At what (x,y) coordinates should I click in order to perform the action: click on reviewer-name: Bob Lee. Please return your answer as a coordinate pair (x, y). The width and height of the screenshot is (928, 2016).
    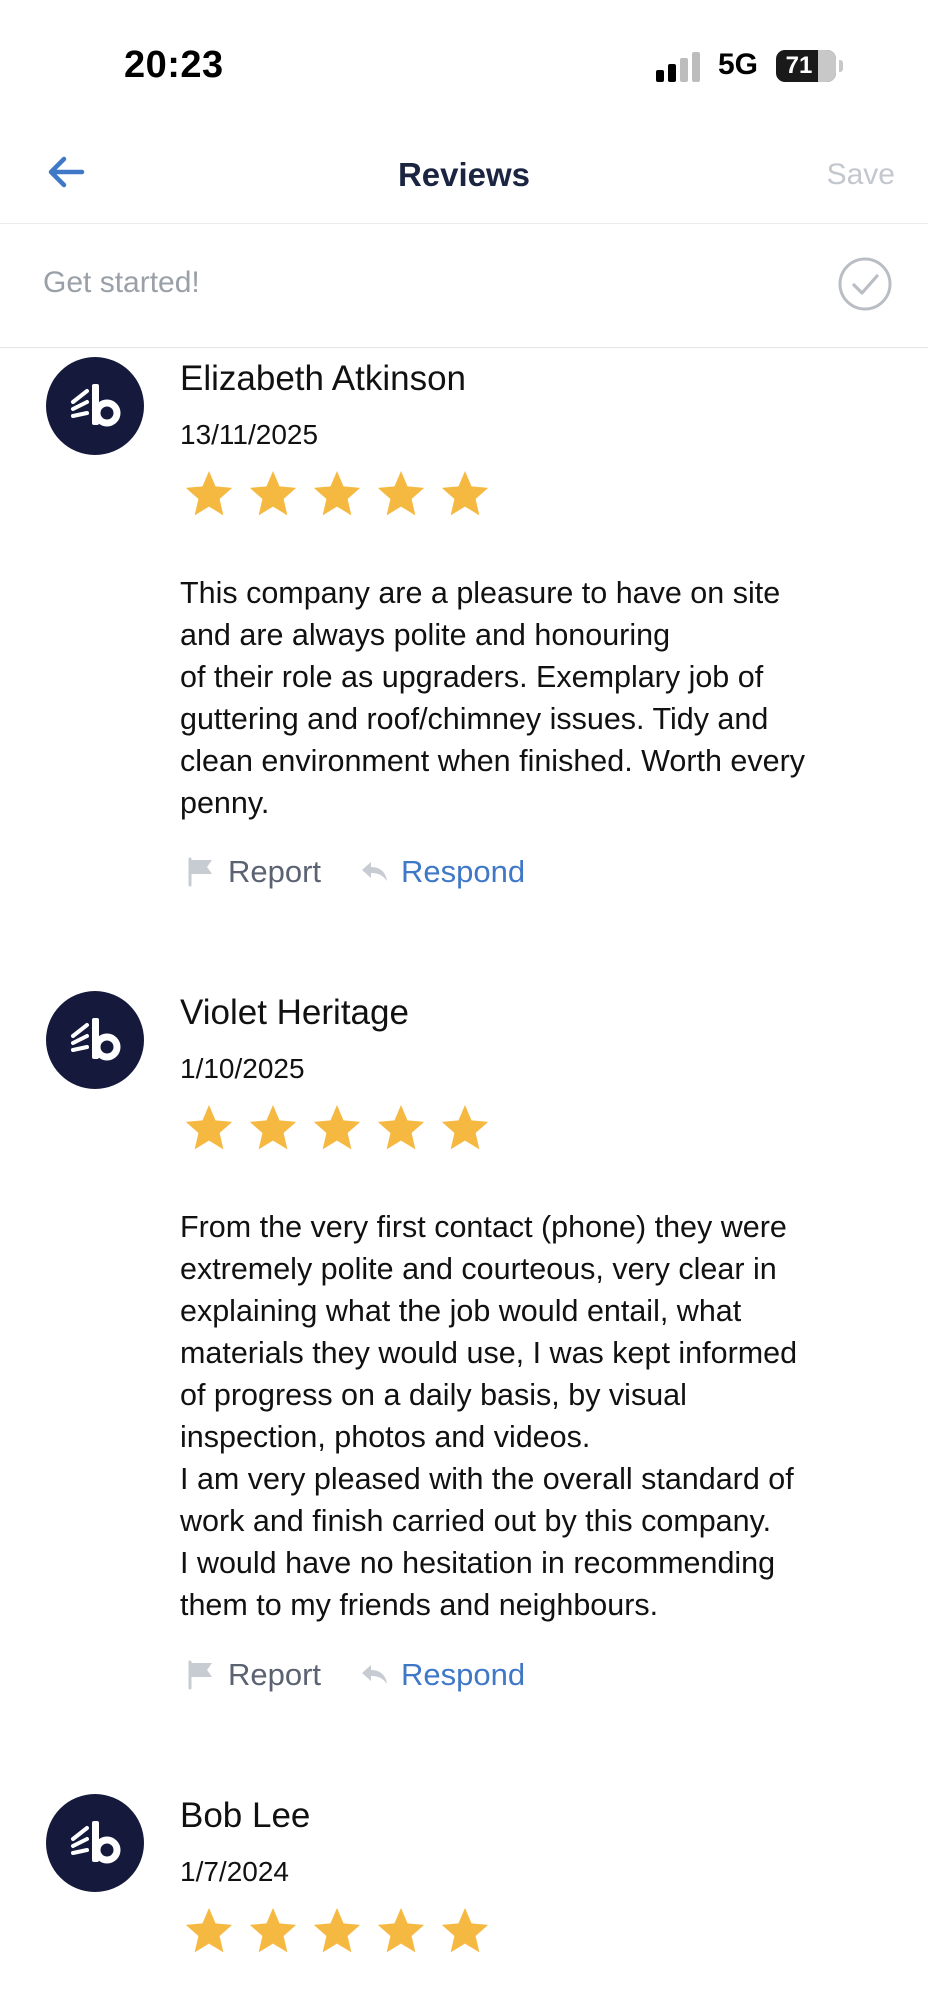
    Looking at the image, I should click on (245, 1815).